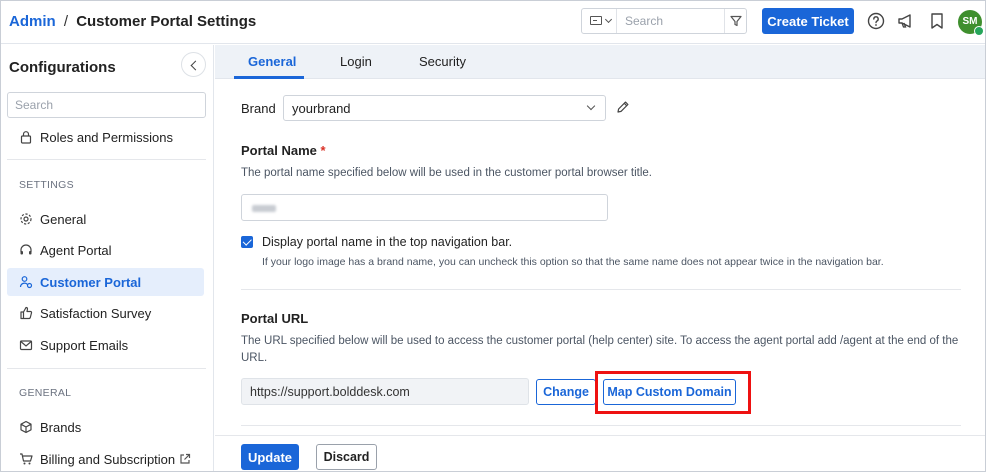  I want to click on edit-brand-icon, so click(623, 107).